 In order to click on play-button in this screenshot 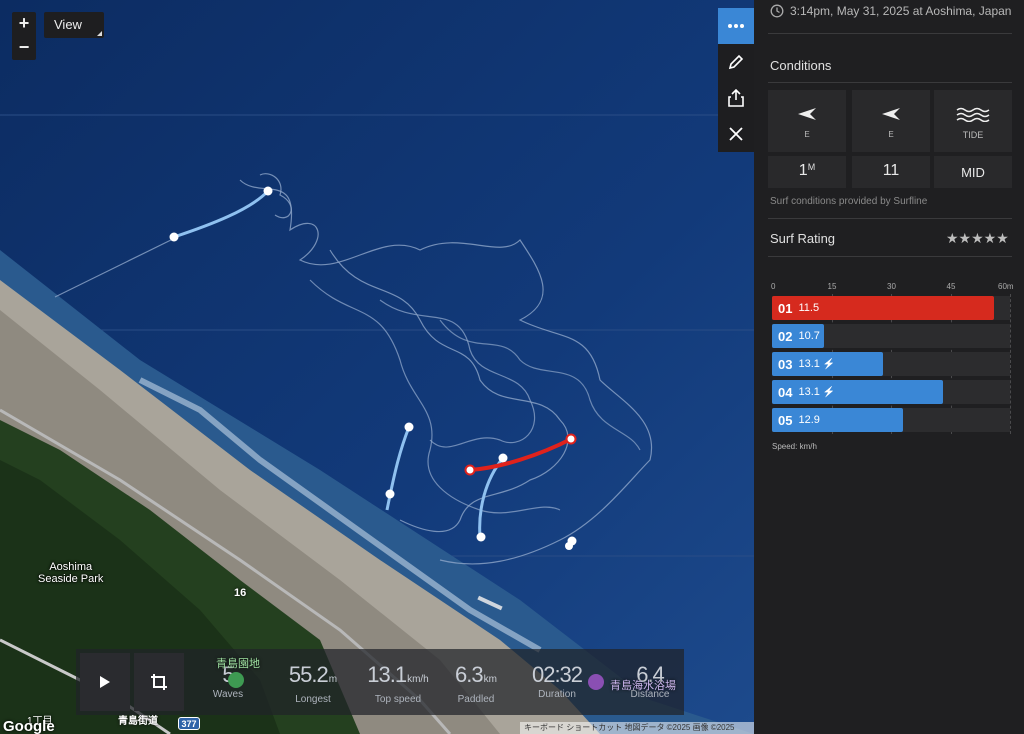, I will do `click(105, 682)`.